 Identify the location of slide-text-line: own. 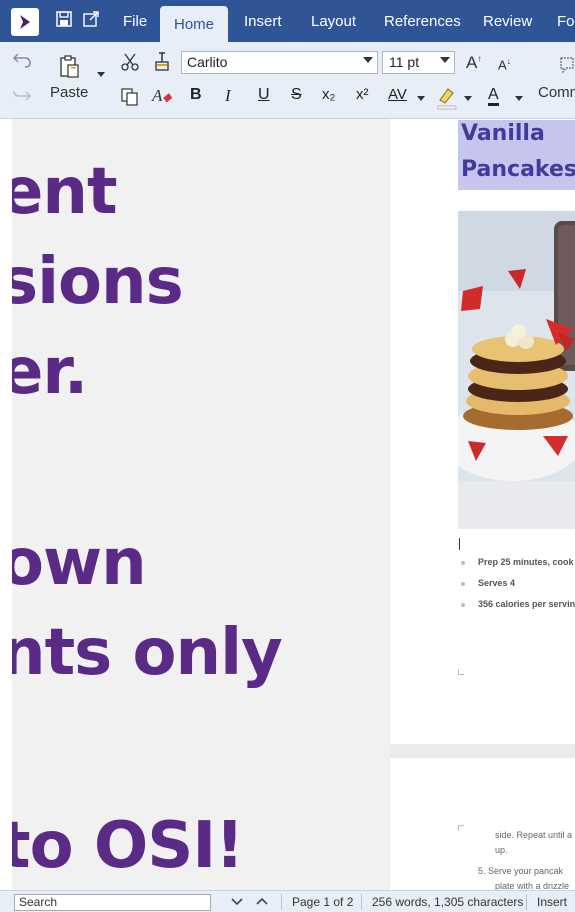
(73, 563).